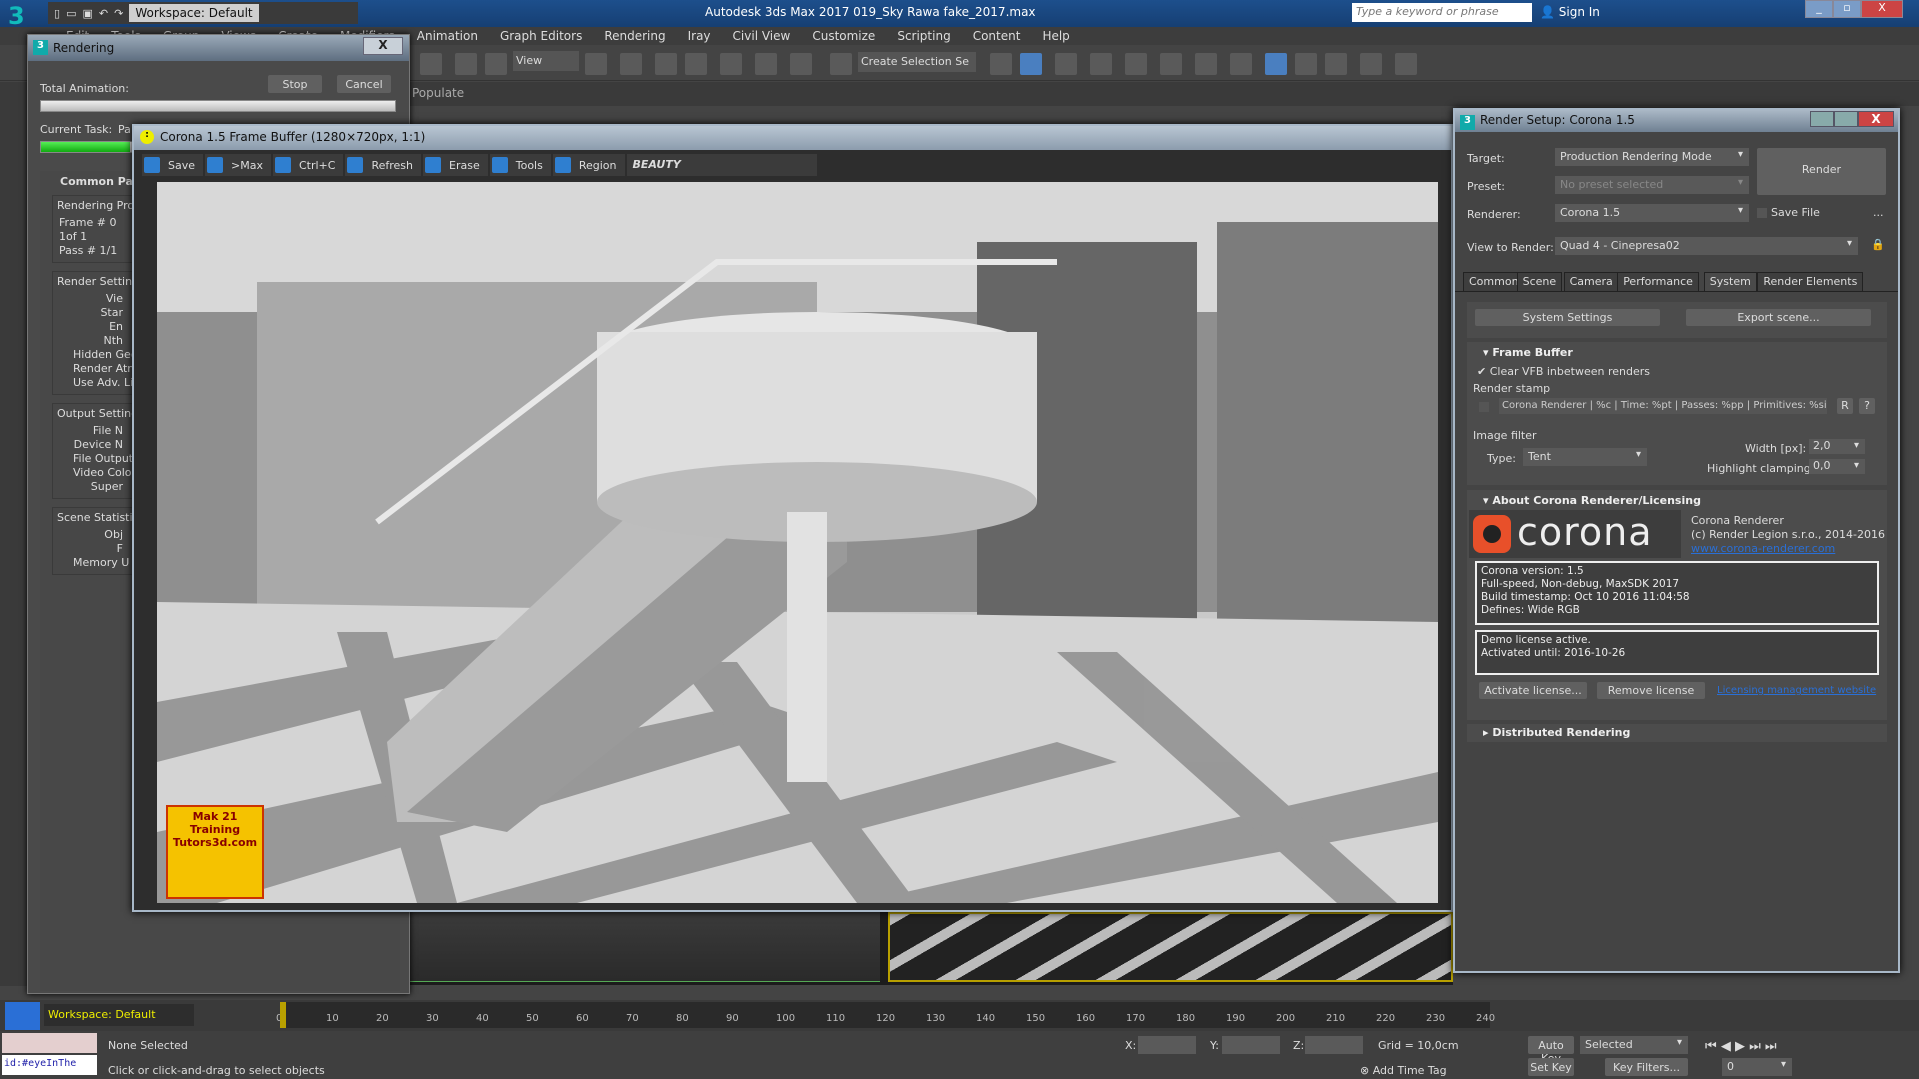 This screenshot has height=1079, width=1919. I want to click on workspace-dropdown: Workspace: Default, so click(194, 13).